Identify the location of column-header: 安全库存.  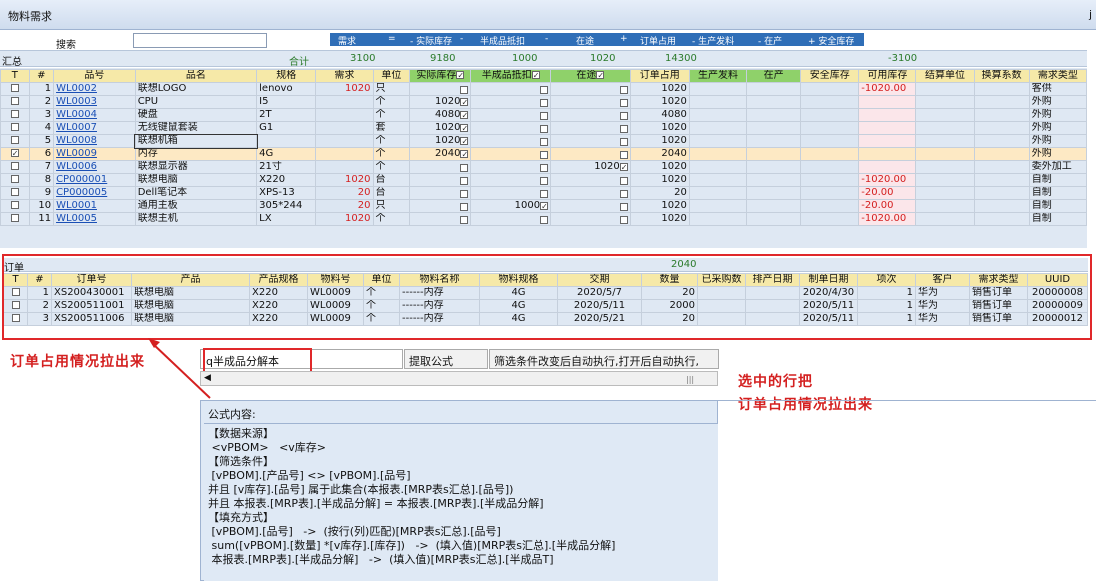
(830, 76).